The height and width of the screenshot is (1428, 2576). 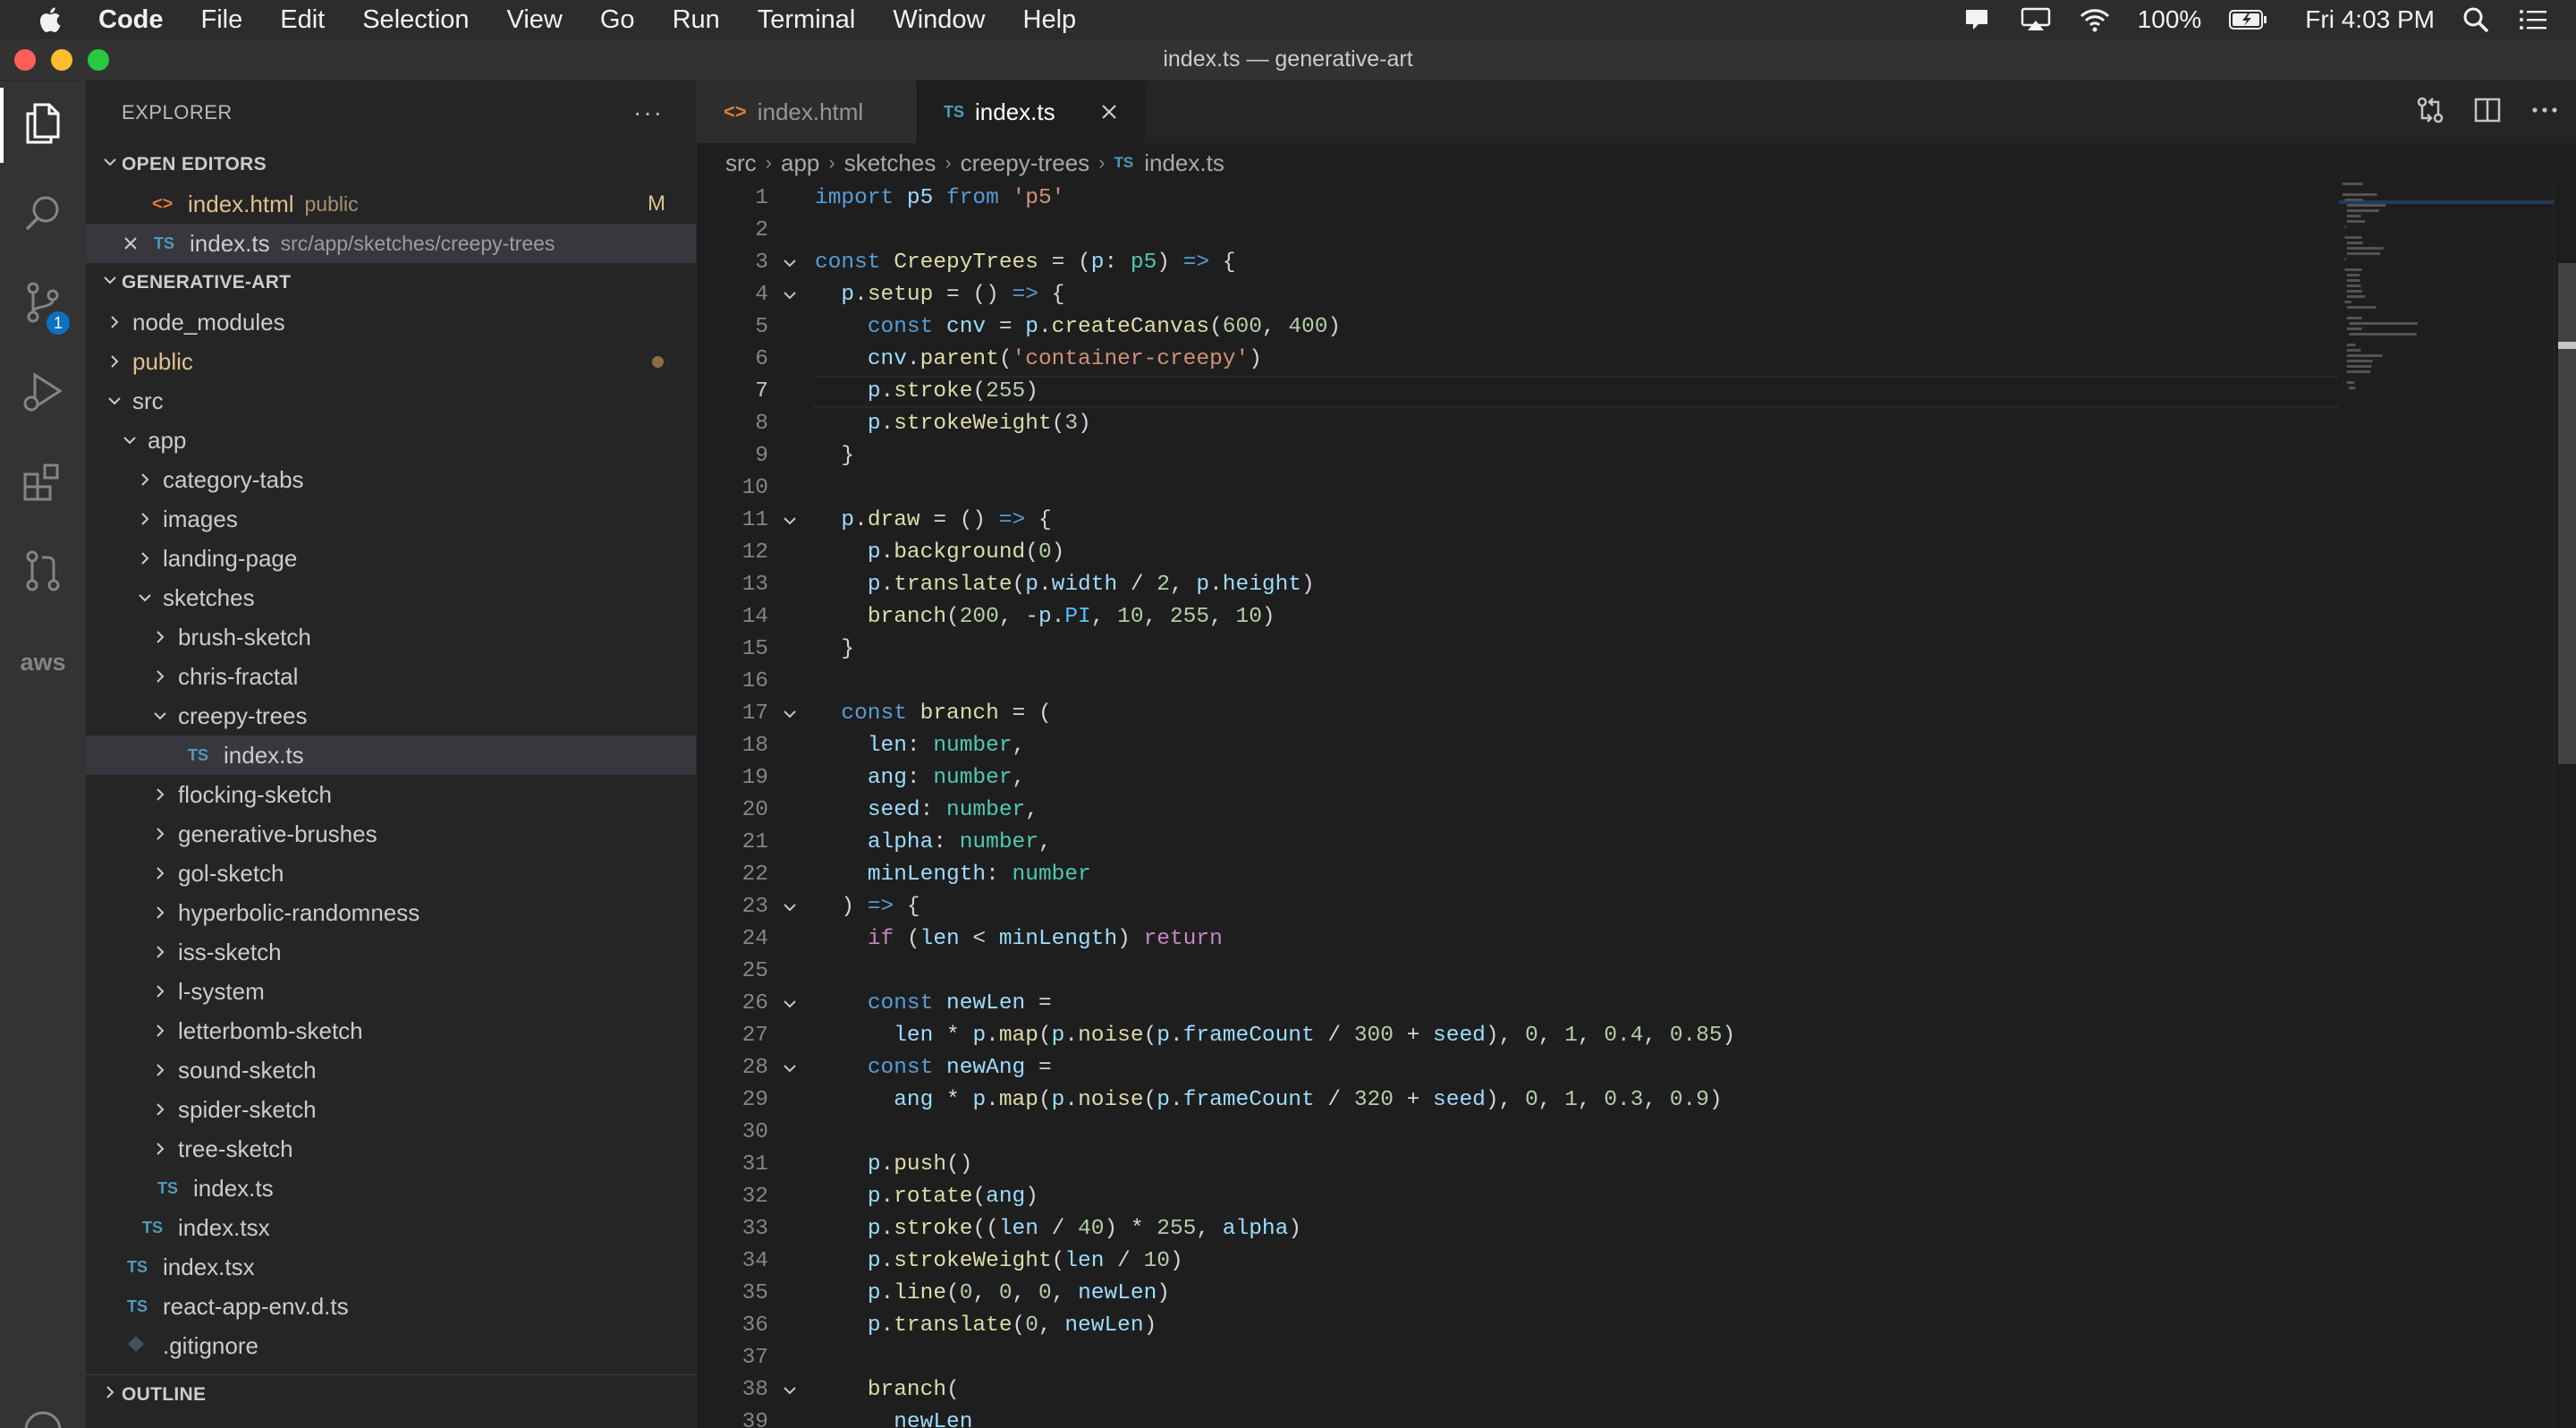 I want to click on file-item: TS index.ts, so click(x=391, y=1188).